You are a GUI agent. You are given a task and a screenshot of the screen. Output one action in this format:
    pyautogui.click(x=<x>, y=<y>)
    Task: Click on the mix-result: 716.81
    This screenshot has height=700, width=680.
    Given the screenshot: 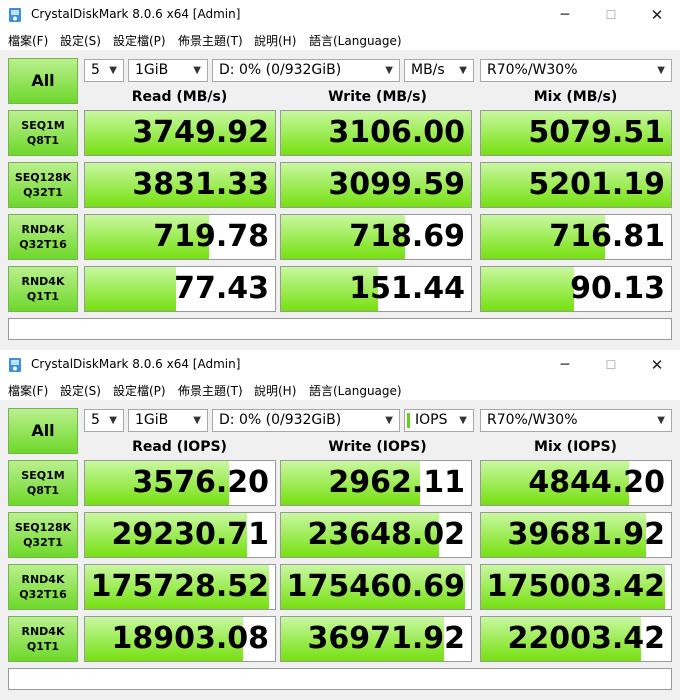 What is the action you would take?
    pyautogui.click(x=576, y=237)
    